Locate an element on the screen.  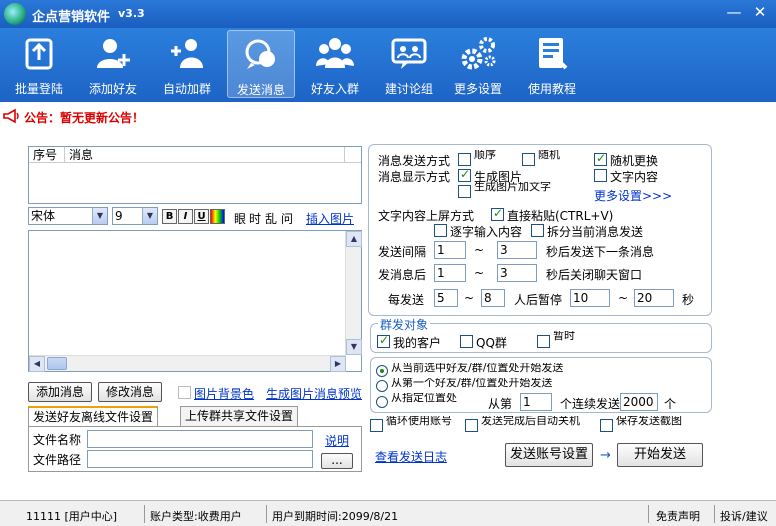
text-content-checkbox is located at coordinates (600, 175).